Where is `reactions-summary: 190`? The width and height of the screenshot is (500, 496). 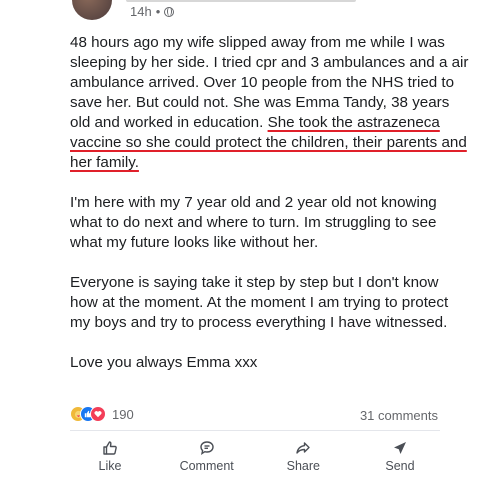 reactions-summary: 190 is located at coordinates (102, 414).